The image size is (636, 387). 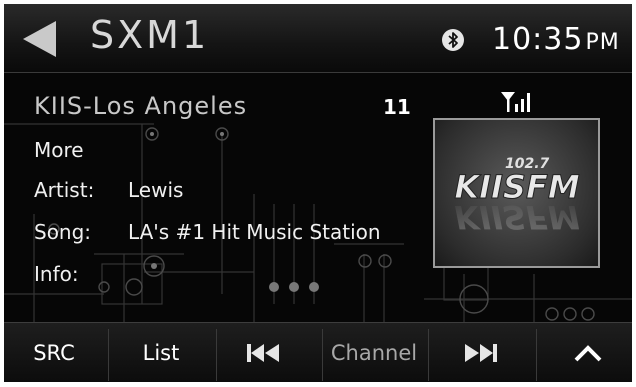 I want to click on channel-button: Channel, so click(x=374, y=352).